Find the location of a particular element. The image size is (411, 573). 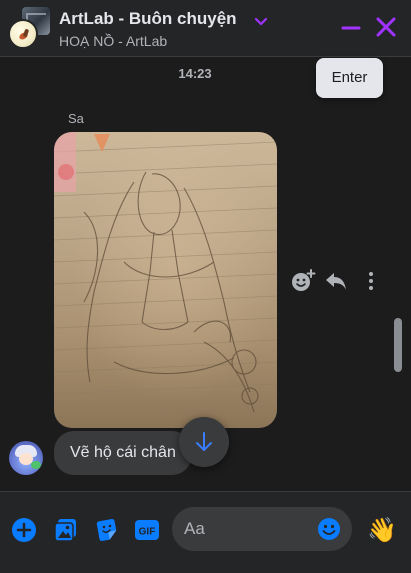

message-composer: GIF 👋 is located at coordinates (205, 532).